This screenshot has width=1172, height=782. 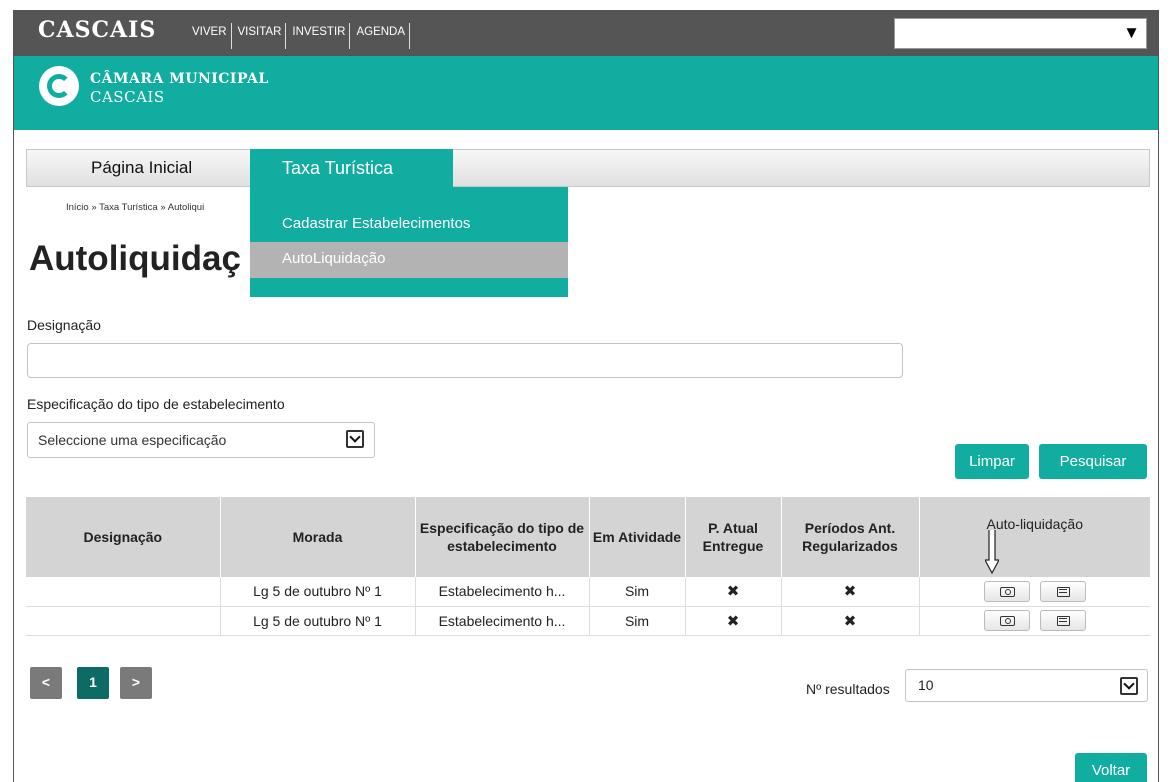 I want to click on top-nav: VIVER VISITAR INVESTIR AGENDA, so click(x=302, y=36).